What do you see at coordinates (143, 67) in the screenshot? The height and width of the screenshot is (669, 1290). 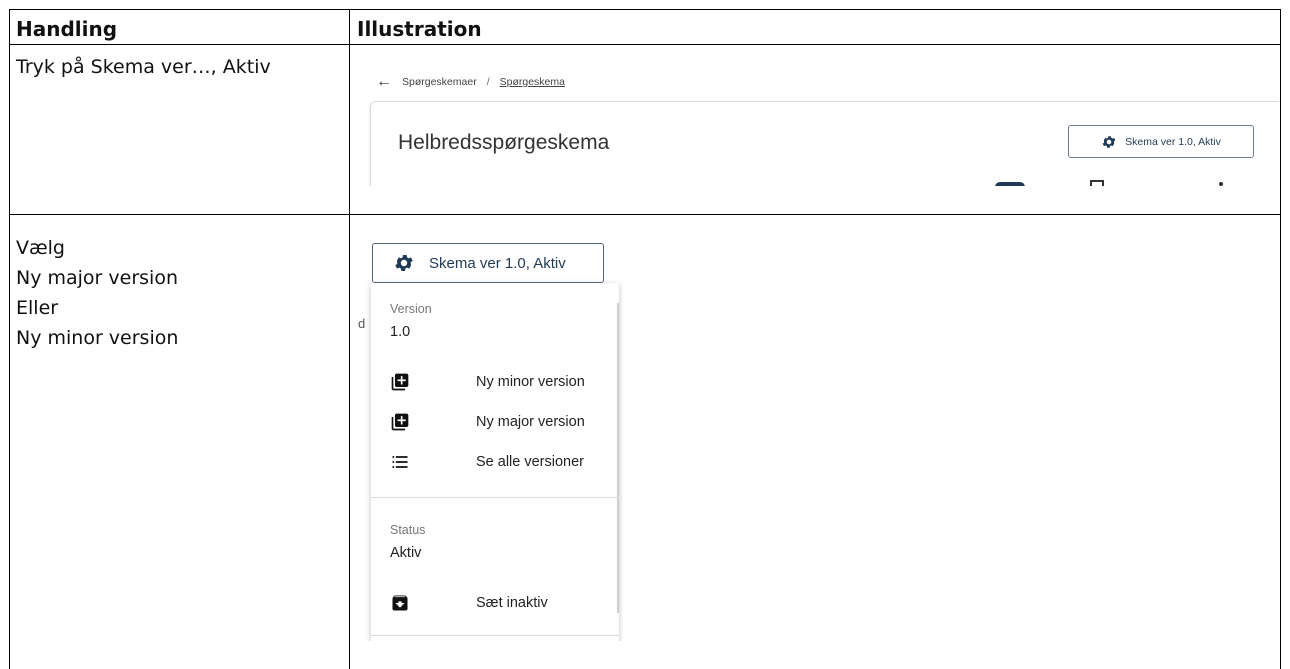 I see `row1-handling-text: Tryk på Skema ver…, Aktiv` at bounding box center [143, 67].